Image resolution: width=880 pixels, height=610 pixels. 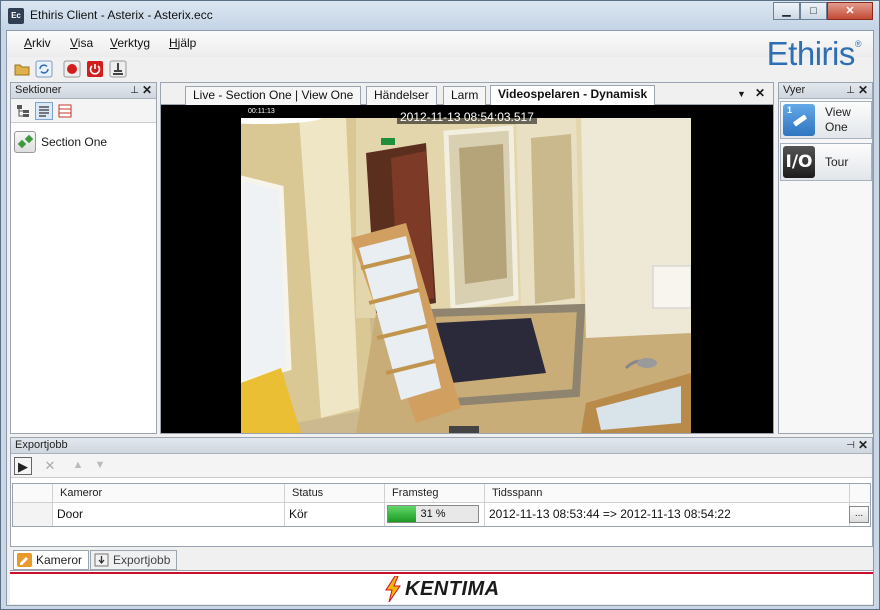 What do you see at coordinates (169, 514) in the screenshot?
I see `cell-camera: Door` at bounding box center [169, 514].